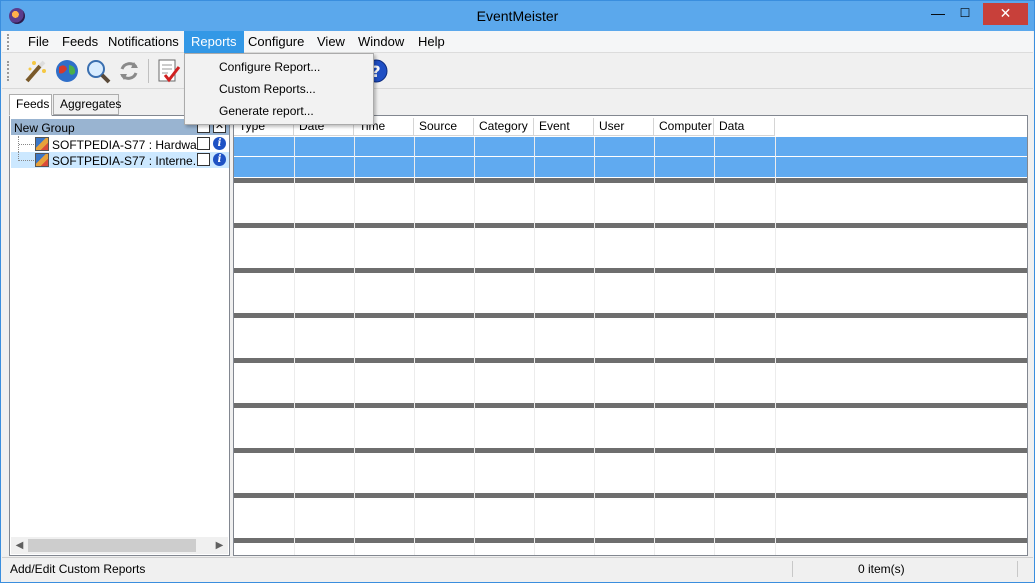  I want to click on menu-window: Window, so click(381, 42).